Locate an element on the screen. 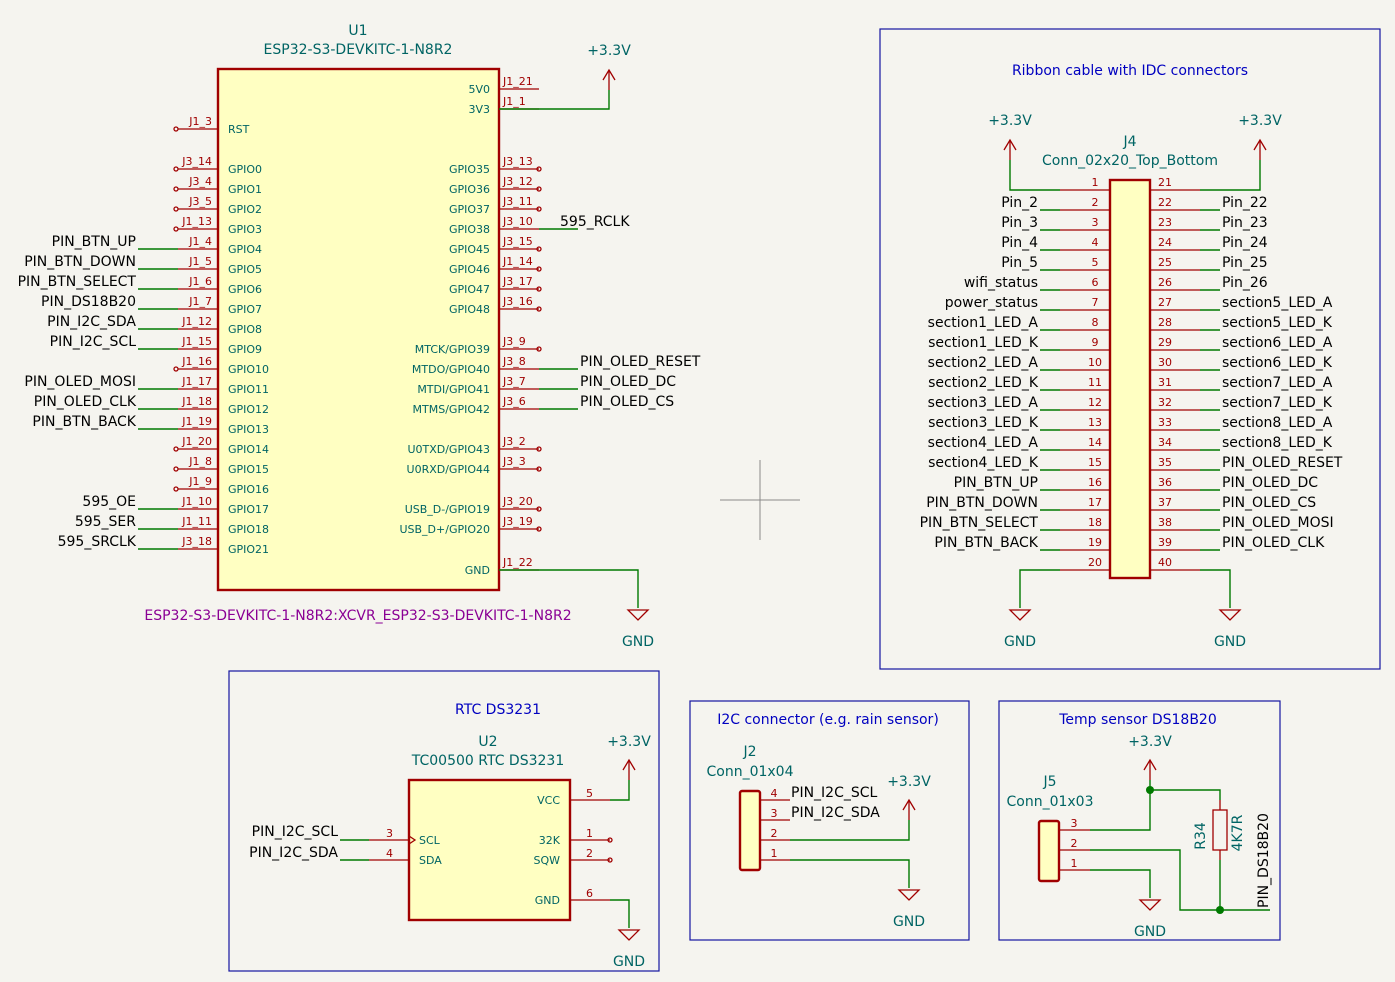 This screenshot has height=982, width=1395. j4-net-label: section5_LED_K is located at coordinates (1277, 323).